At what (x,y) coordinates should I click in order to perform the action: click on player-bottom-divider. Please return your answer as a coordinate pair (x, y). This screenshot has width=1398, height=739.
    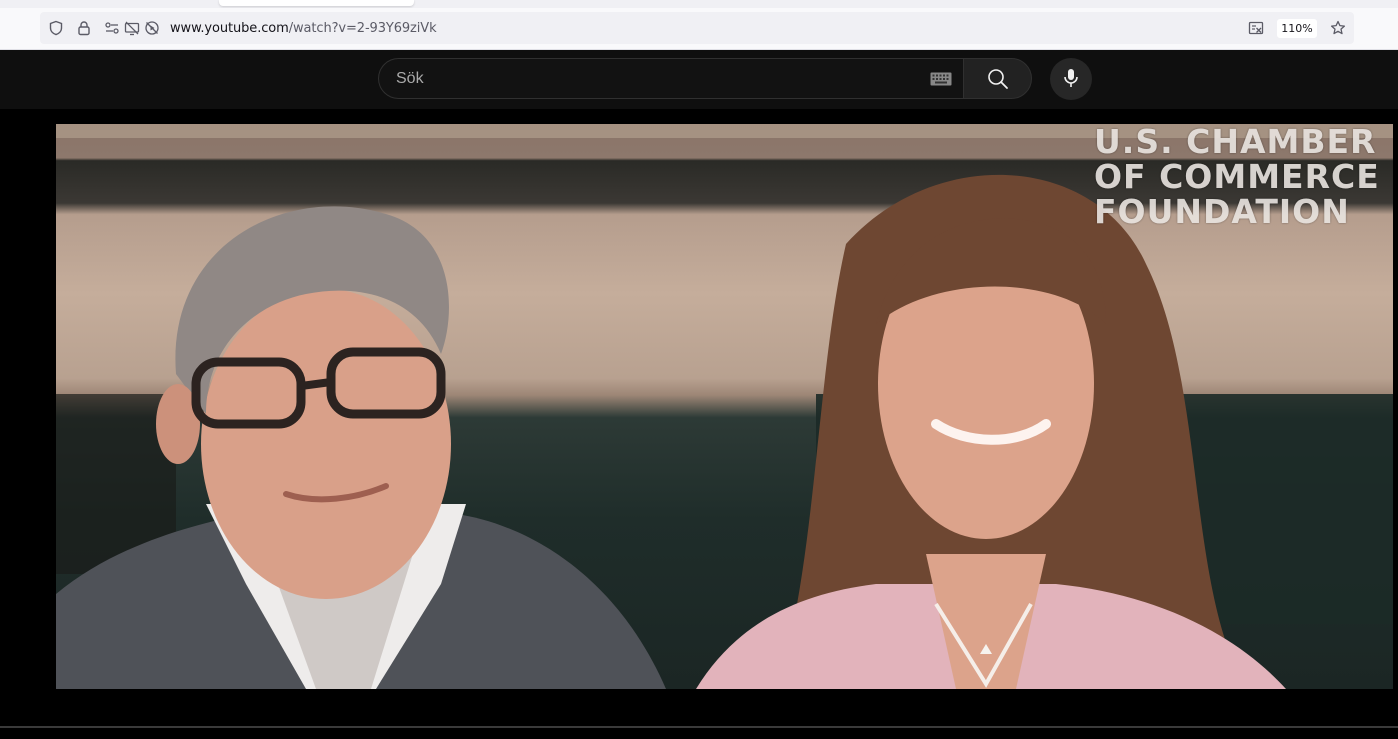
    Looking at the image, I should click on (699, 727).